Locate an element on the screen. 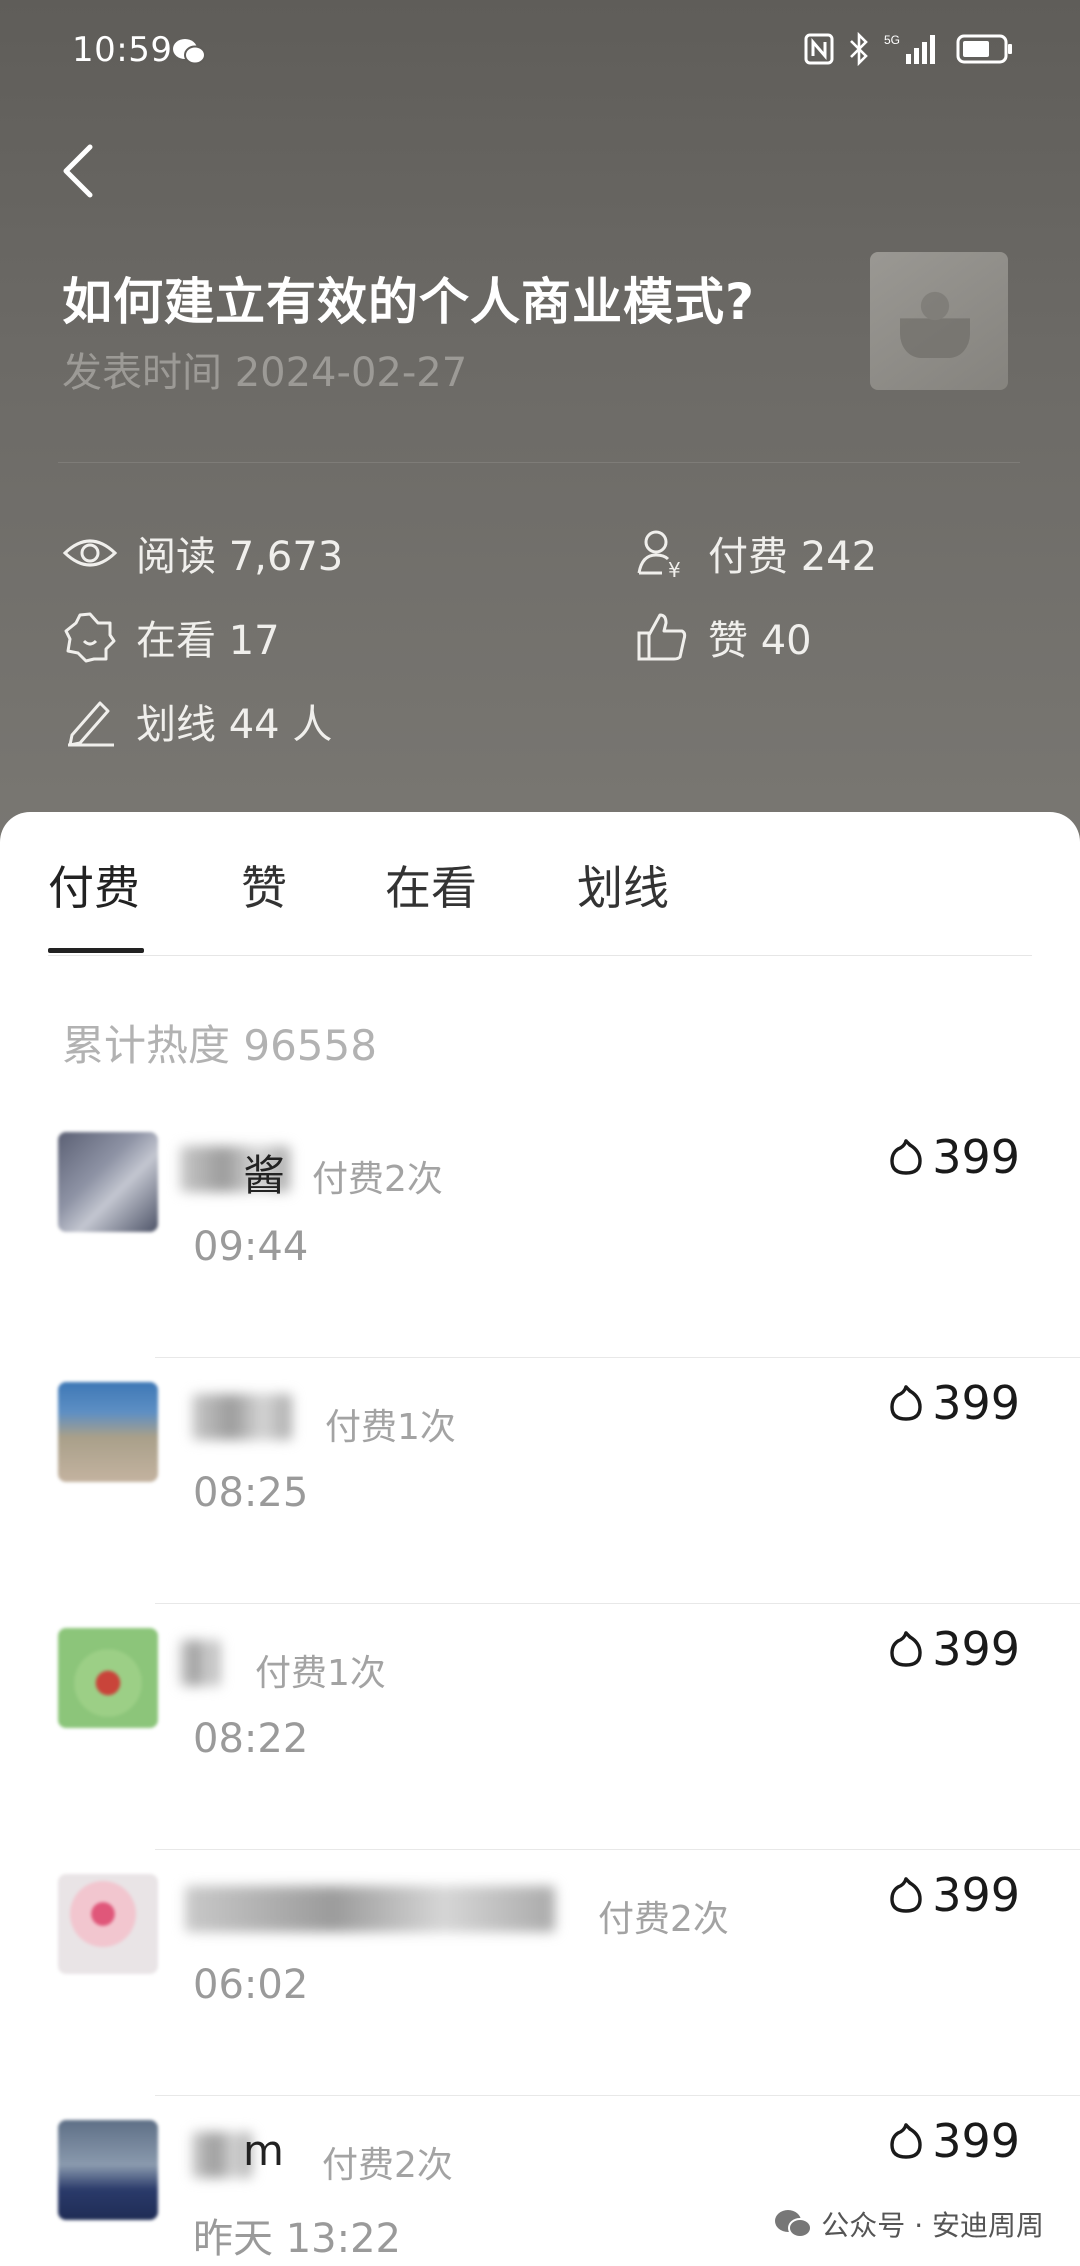  heat-total: 累计热度 96558 is located at coordinates (219, 1045).